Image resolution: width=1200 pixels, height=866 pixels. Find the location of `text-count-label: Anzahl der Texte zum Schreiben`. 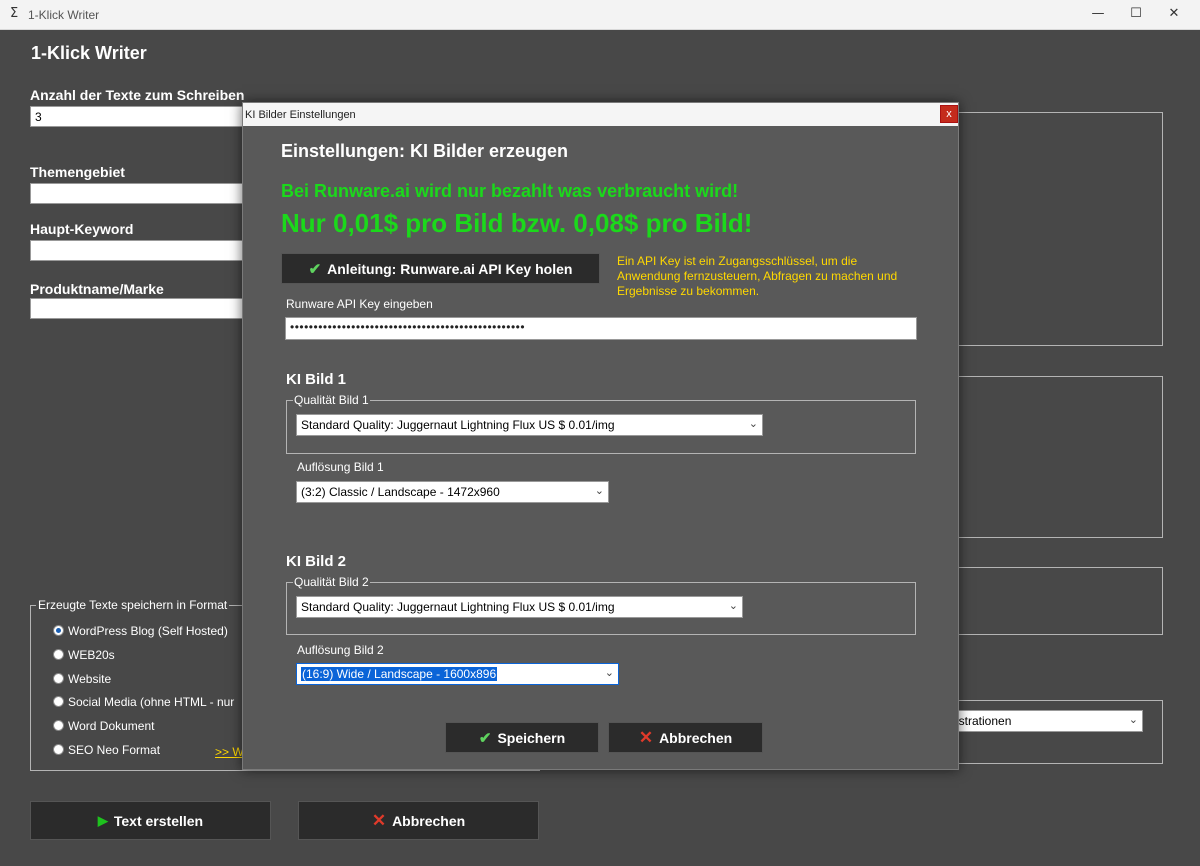

text-count-label: Anzahl der Texte zum Schreiben is located at coordinates (137, 95).